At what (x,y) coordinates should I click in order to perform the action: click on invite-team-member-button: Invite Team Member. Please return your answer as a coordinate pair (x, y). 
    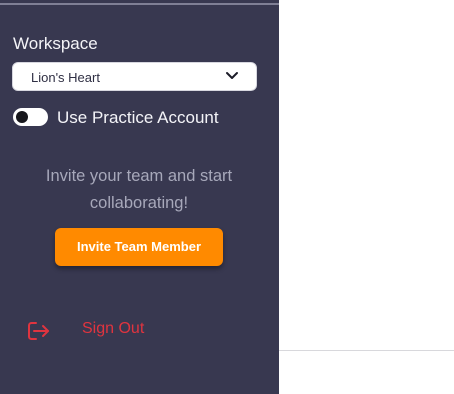
    Looking at the image, I should click on (139, 247).